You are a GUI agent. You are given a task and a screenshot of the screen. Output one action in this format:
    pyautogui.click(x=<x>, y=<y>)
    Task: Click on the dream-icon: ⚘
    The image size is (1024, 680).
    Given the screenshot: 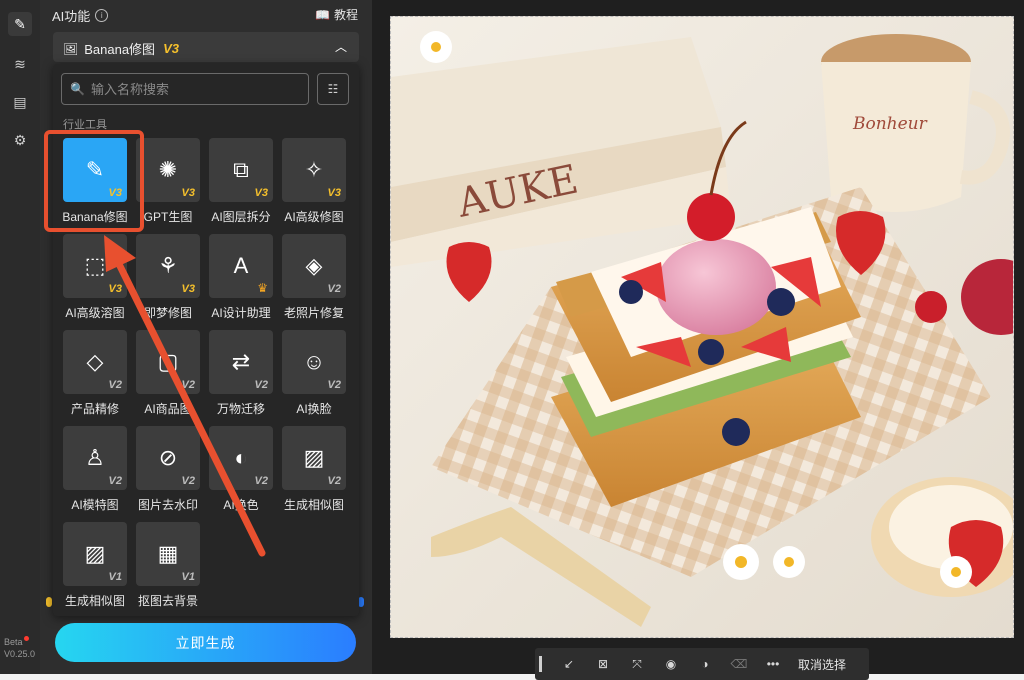 What is the action you would take?
    pyautogui.click(x=168, y=265)
    